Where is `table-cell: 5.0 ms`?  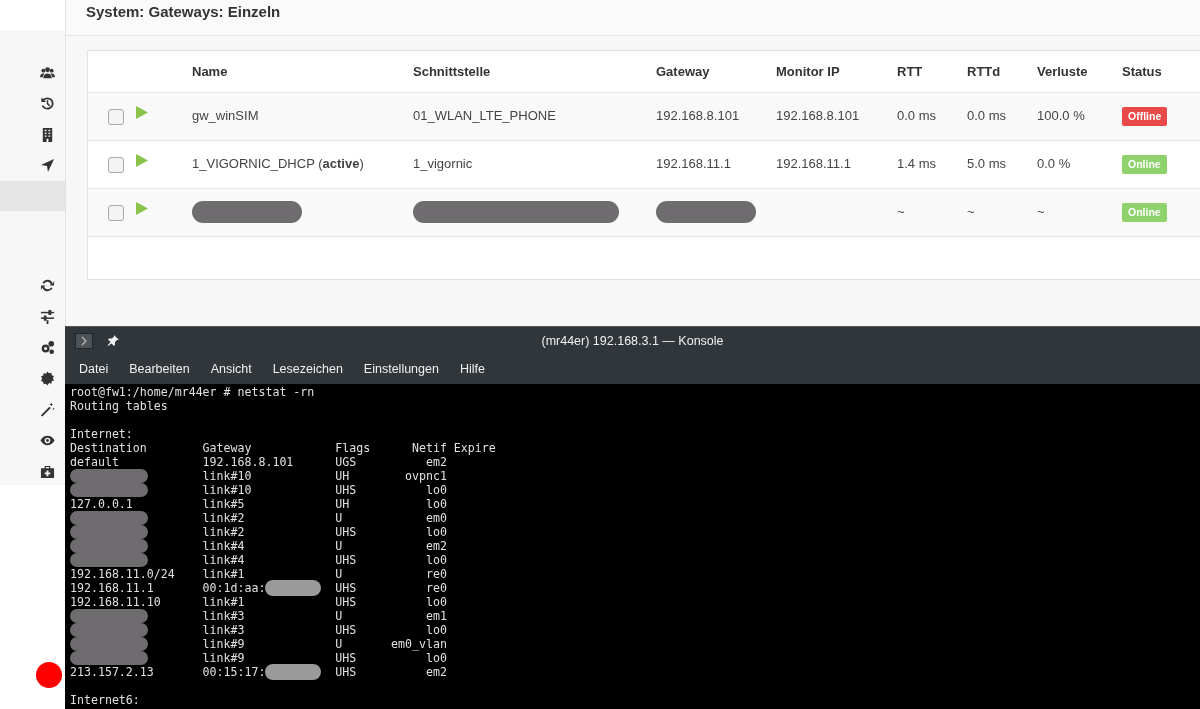
table-cell: 5.0 ms is located at coordinates (986, 164).